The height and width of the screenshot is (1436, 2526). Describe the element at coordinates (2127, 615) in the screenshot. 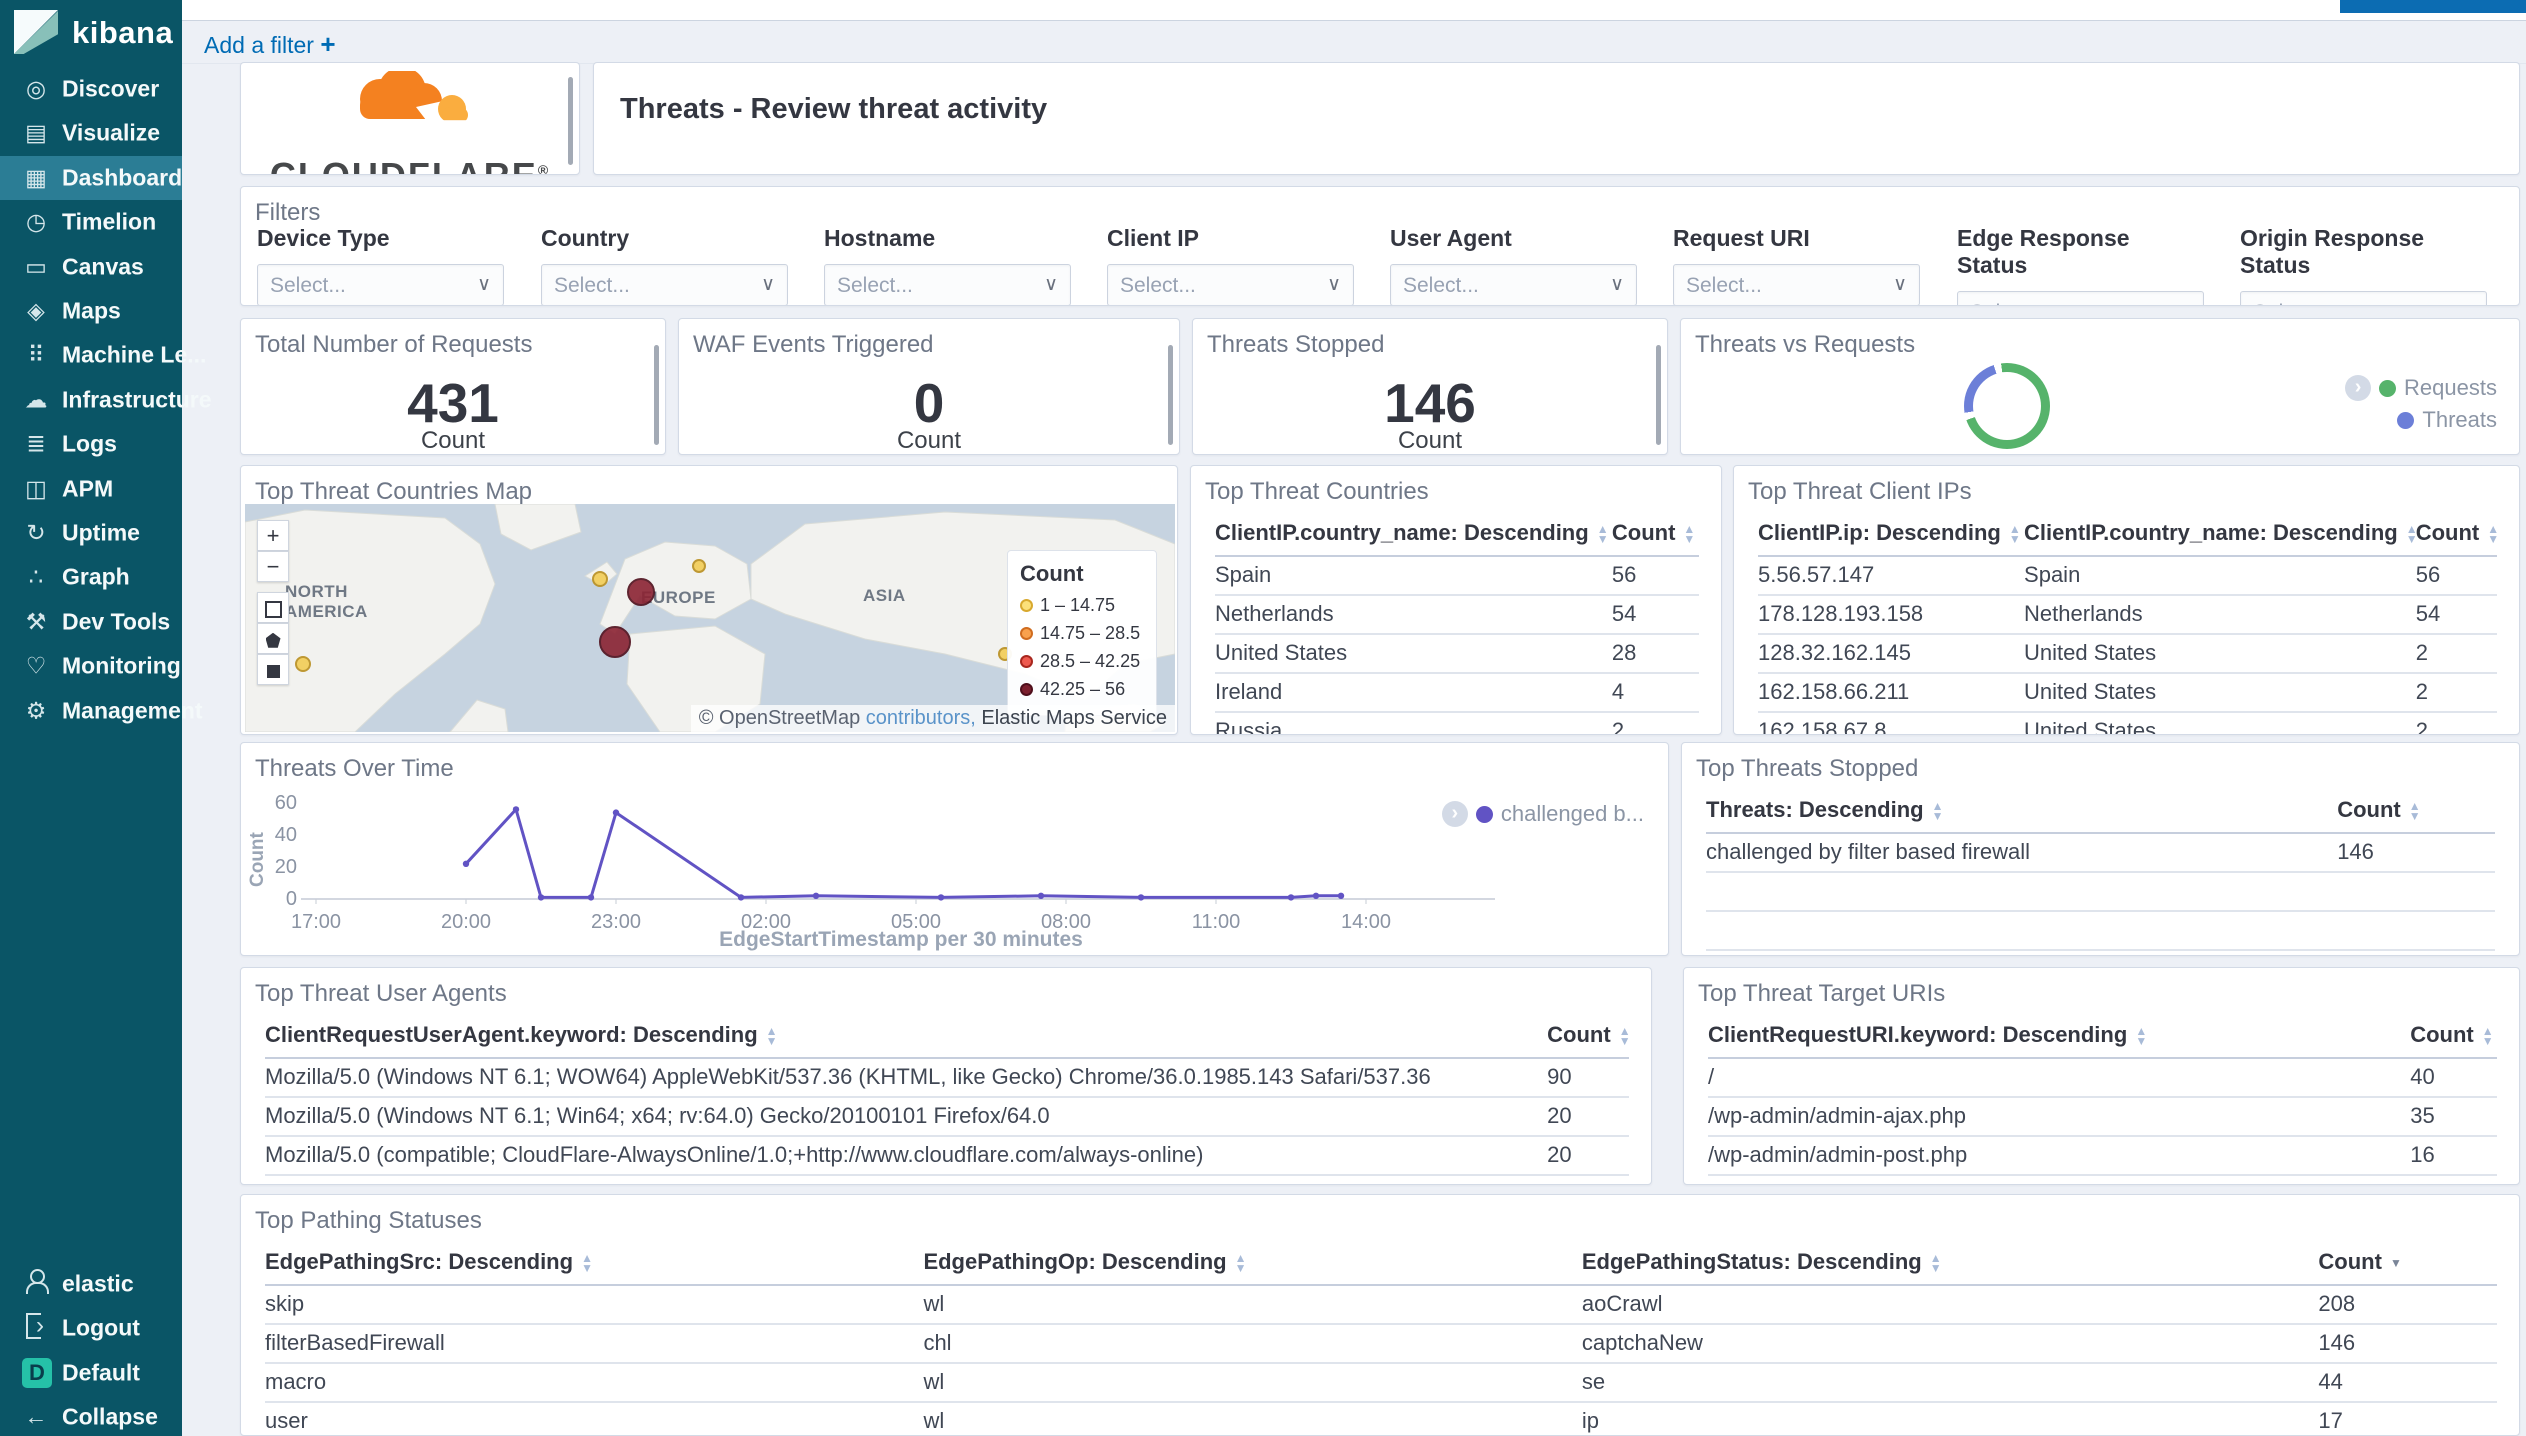

I see `table-row: 178.128.193.158 Netherlands 54` at that location.